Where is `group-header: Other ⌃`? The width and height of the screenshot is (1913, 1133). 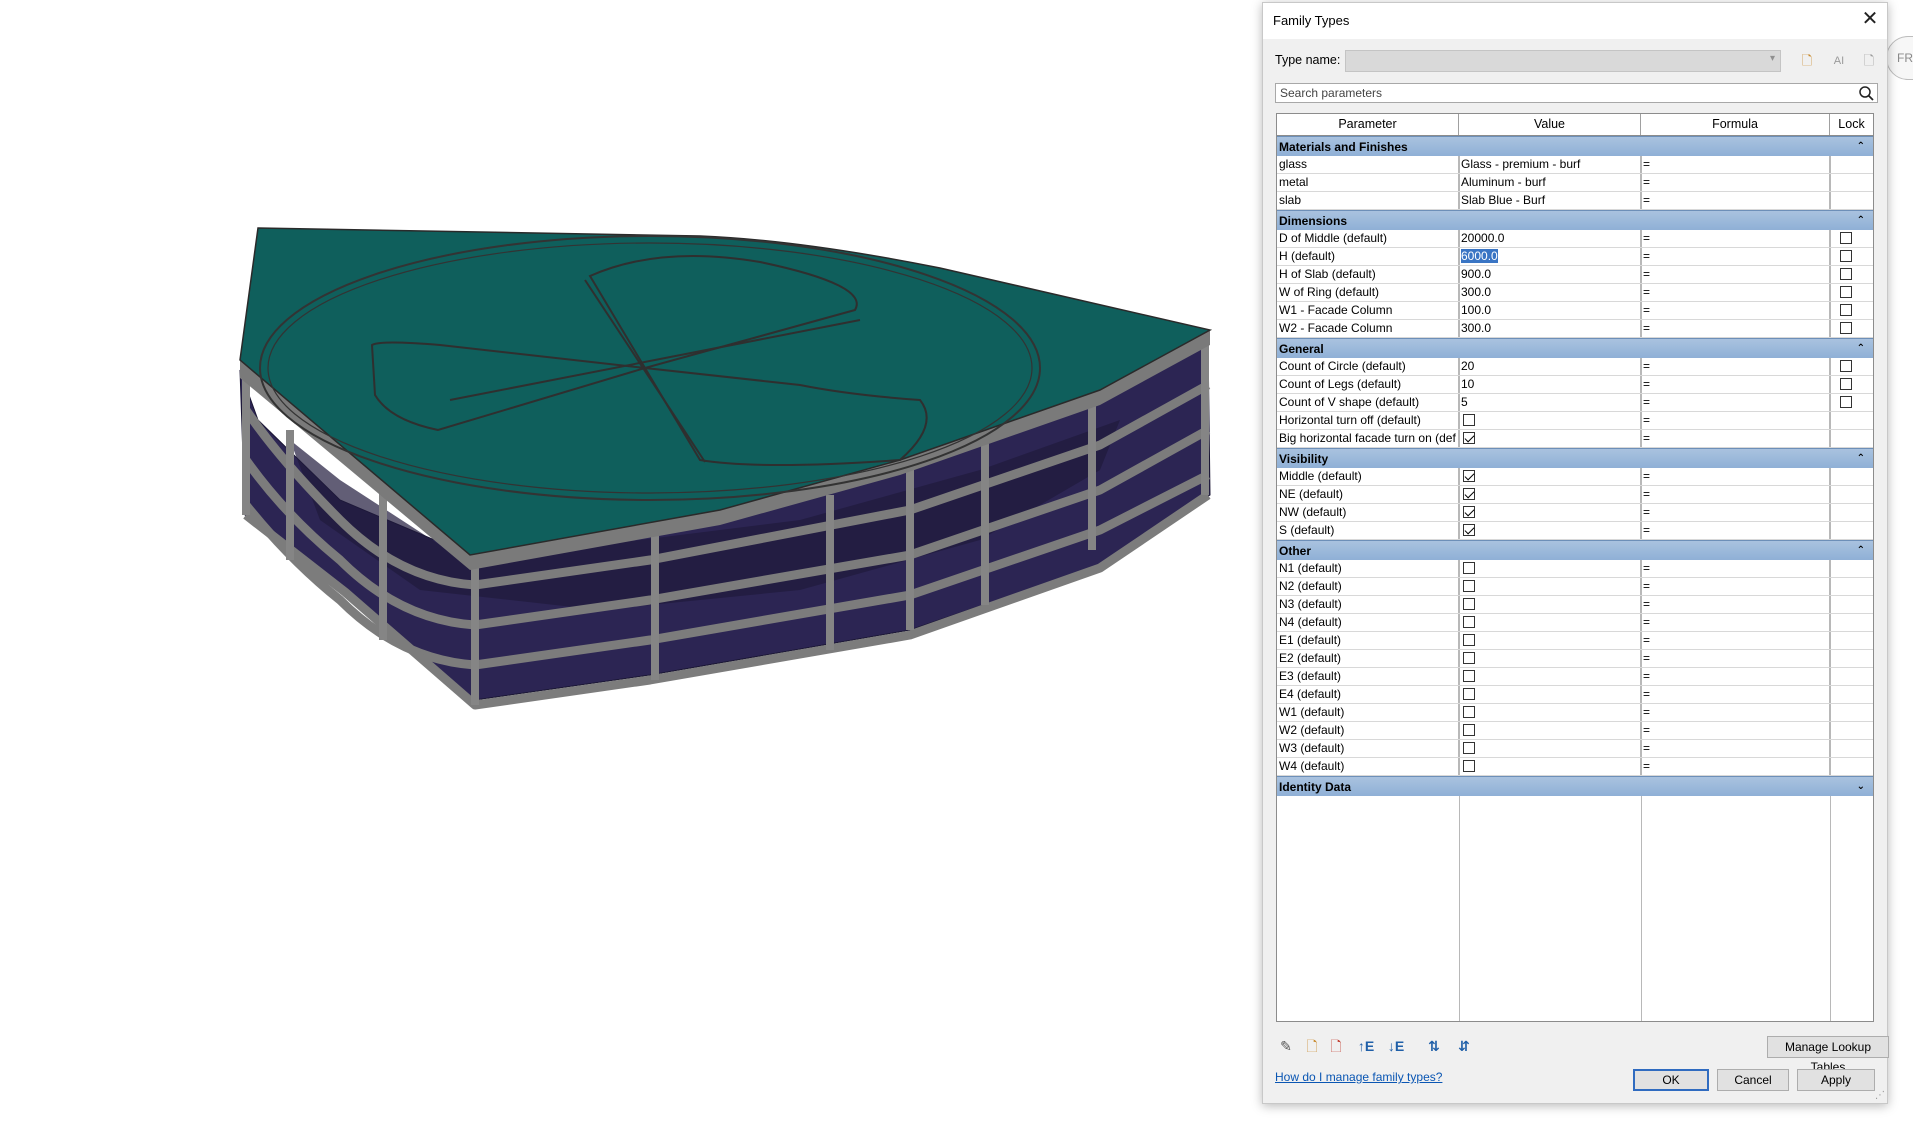
group-header: Other ⌃ is located at coordinates (1575, 550).